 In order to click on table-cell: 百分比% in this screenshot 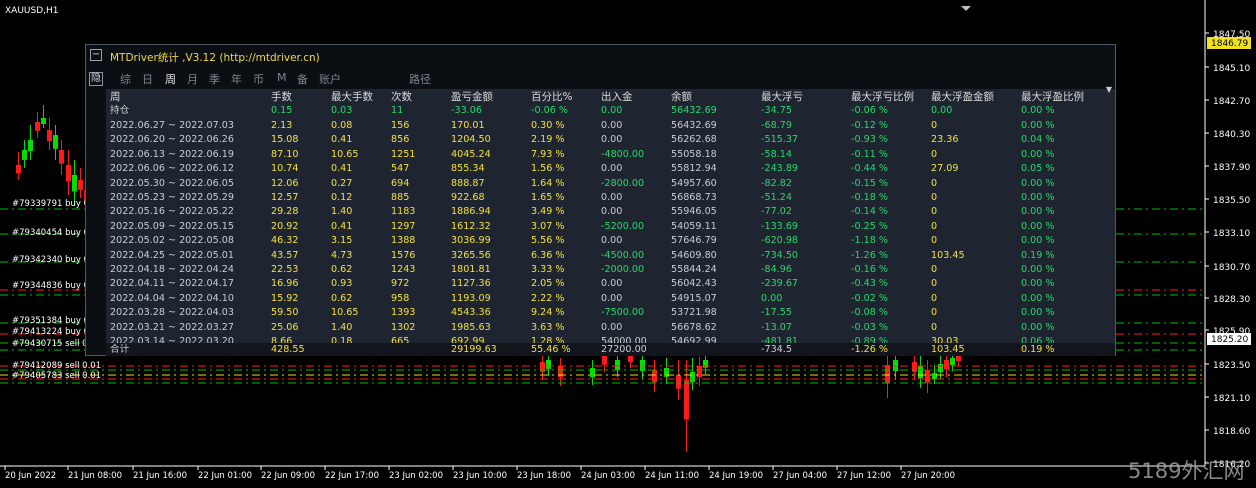, I will do `click(552, 97)`.